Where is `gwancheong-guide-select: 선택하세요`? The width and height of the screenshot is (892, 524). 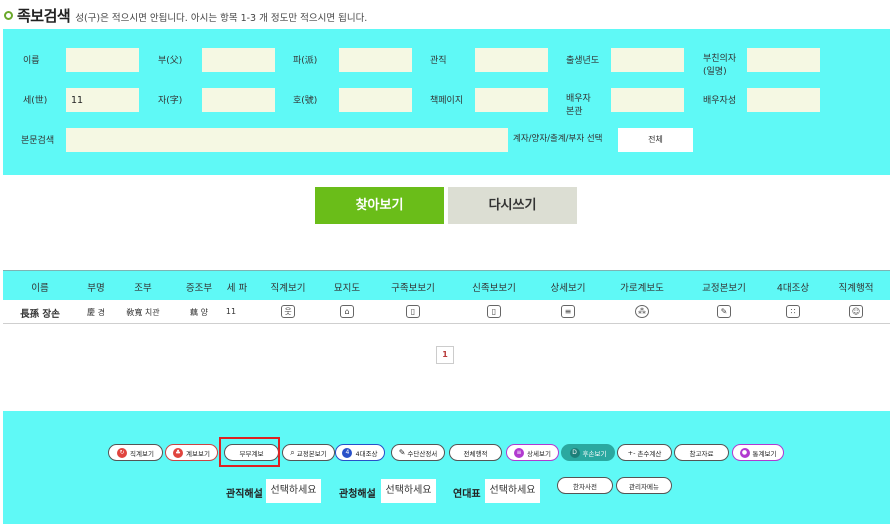
gwancheong-guide-select: 선택하세요 is located at coordinates (408, 491).